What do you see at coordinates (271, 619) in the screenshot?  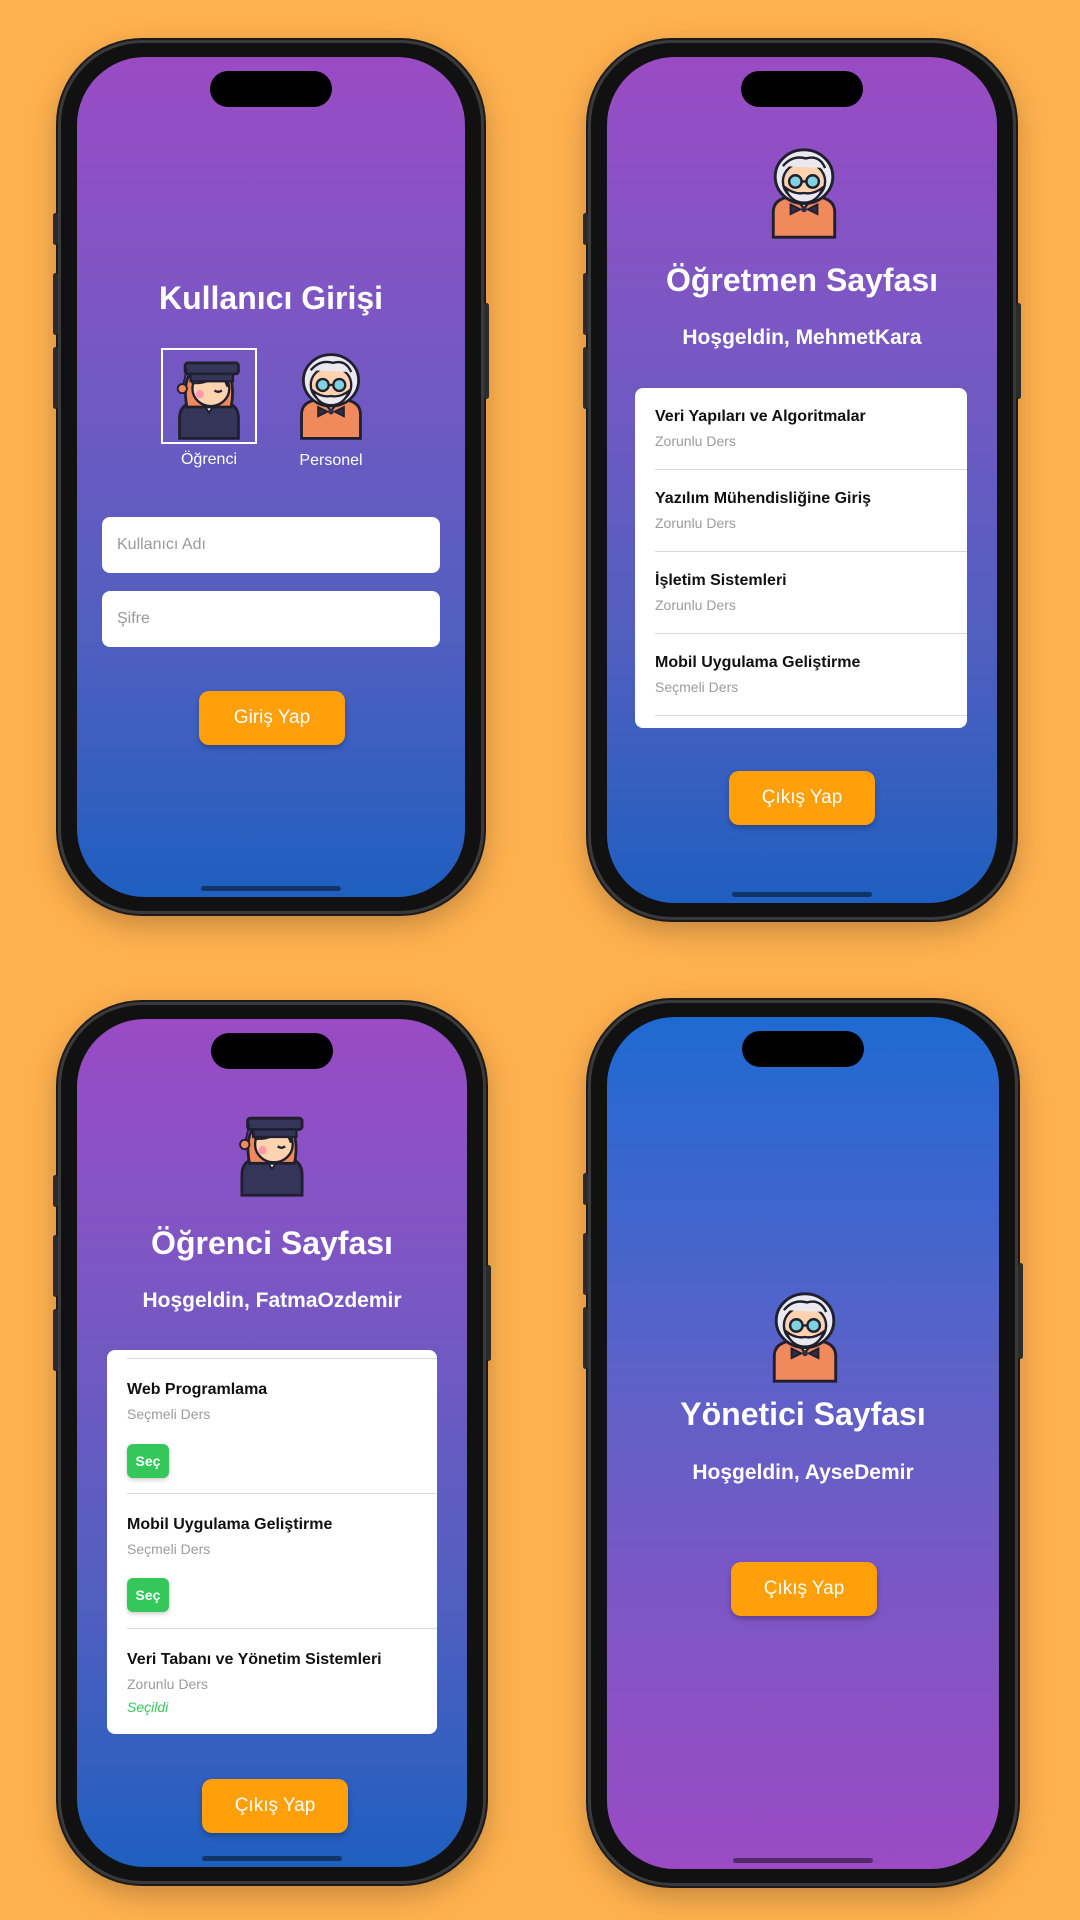 I see `password-field: Şifre` at bounding box center [271, 619].